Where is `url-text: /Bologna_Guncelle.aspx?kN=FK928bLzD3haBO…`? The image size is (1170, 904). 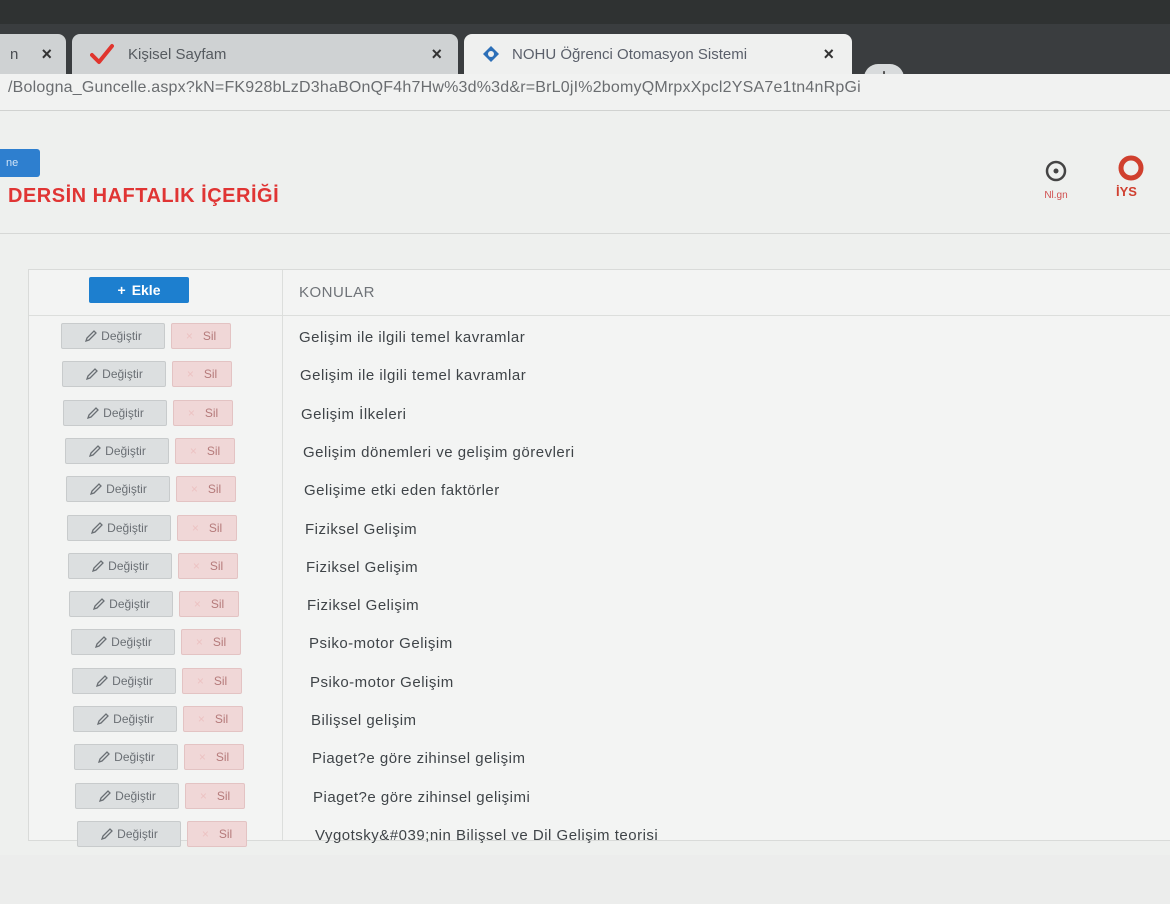
url-text: /Bologna_Guncelle.aspx?kN=FK928bLzD3haBO… is located at coordinates (583, 88).